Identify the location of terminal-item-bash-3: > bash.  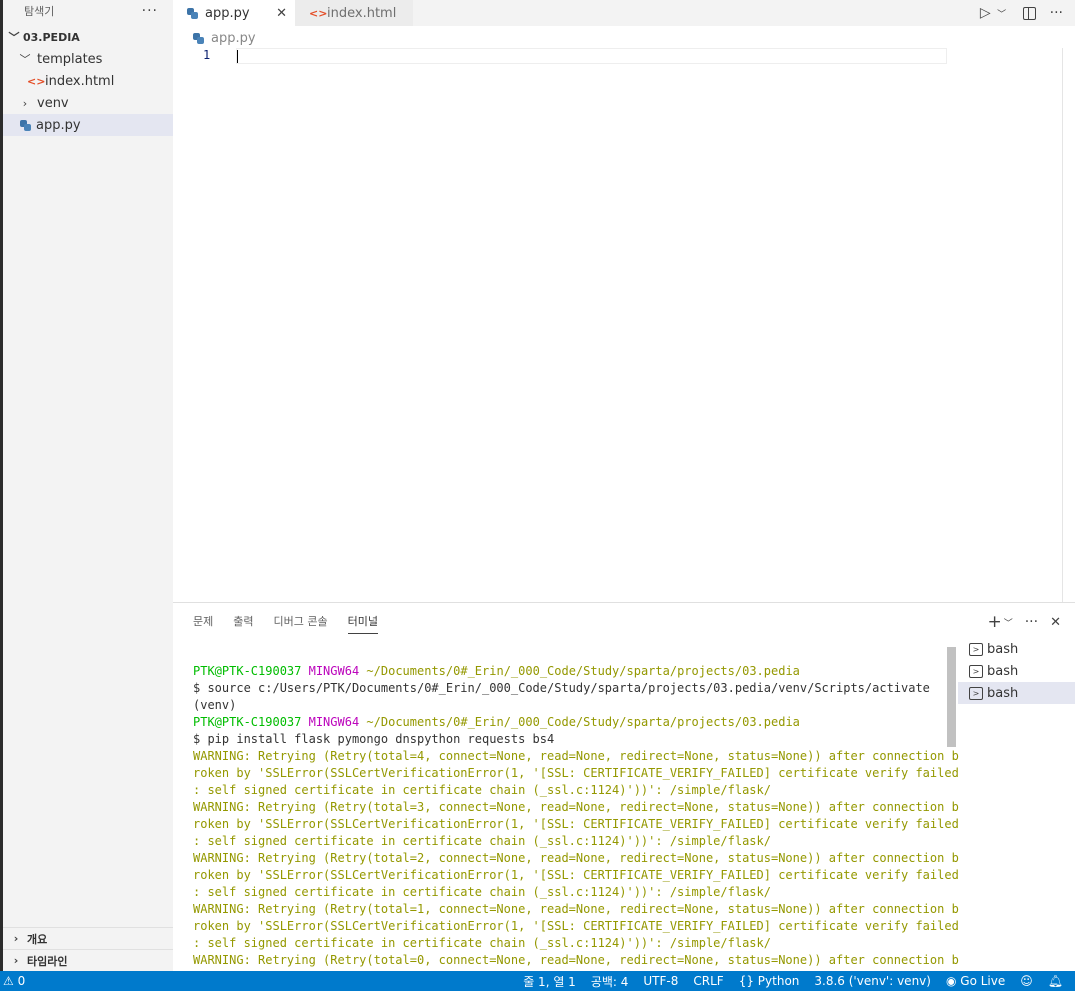
(1016, 693).